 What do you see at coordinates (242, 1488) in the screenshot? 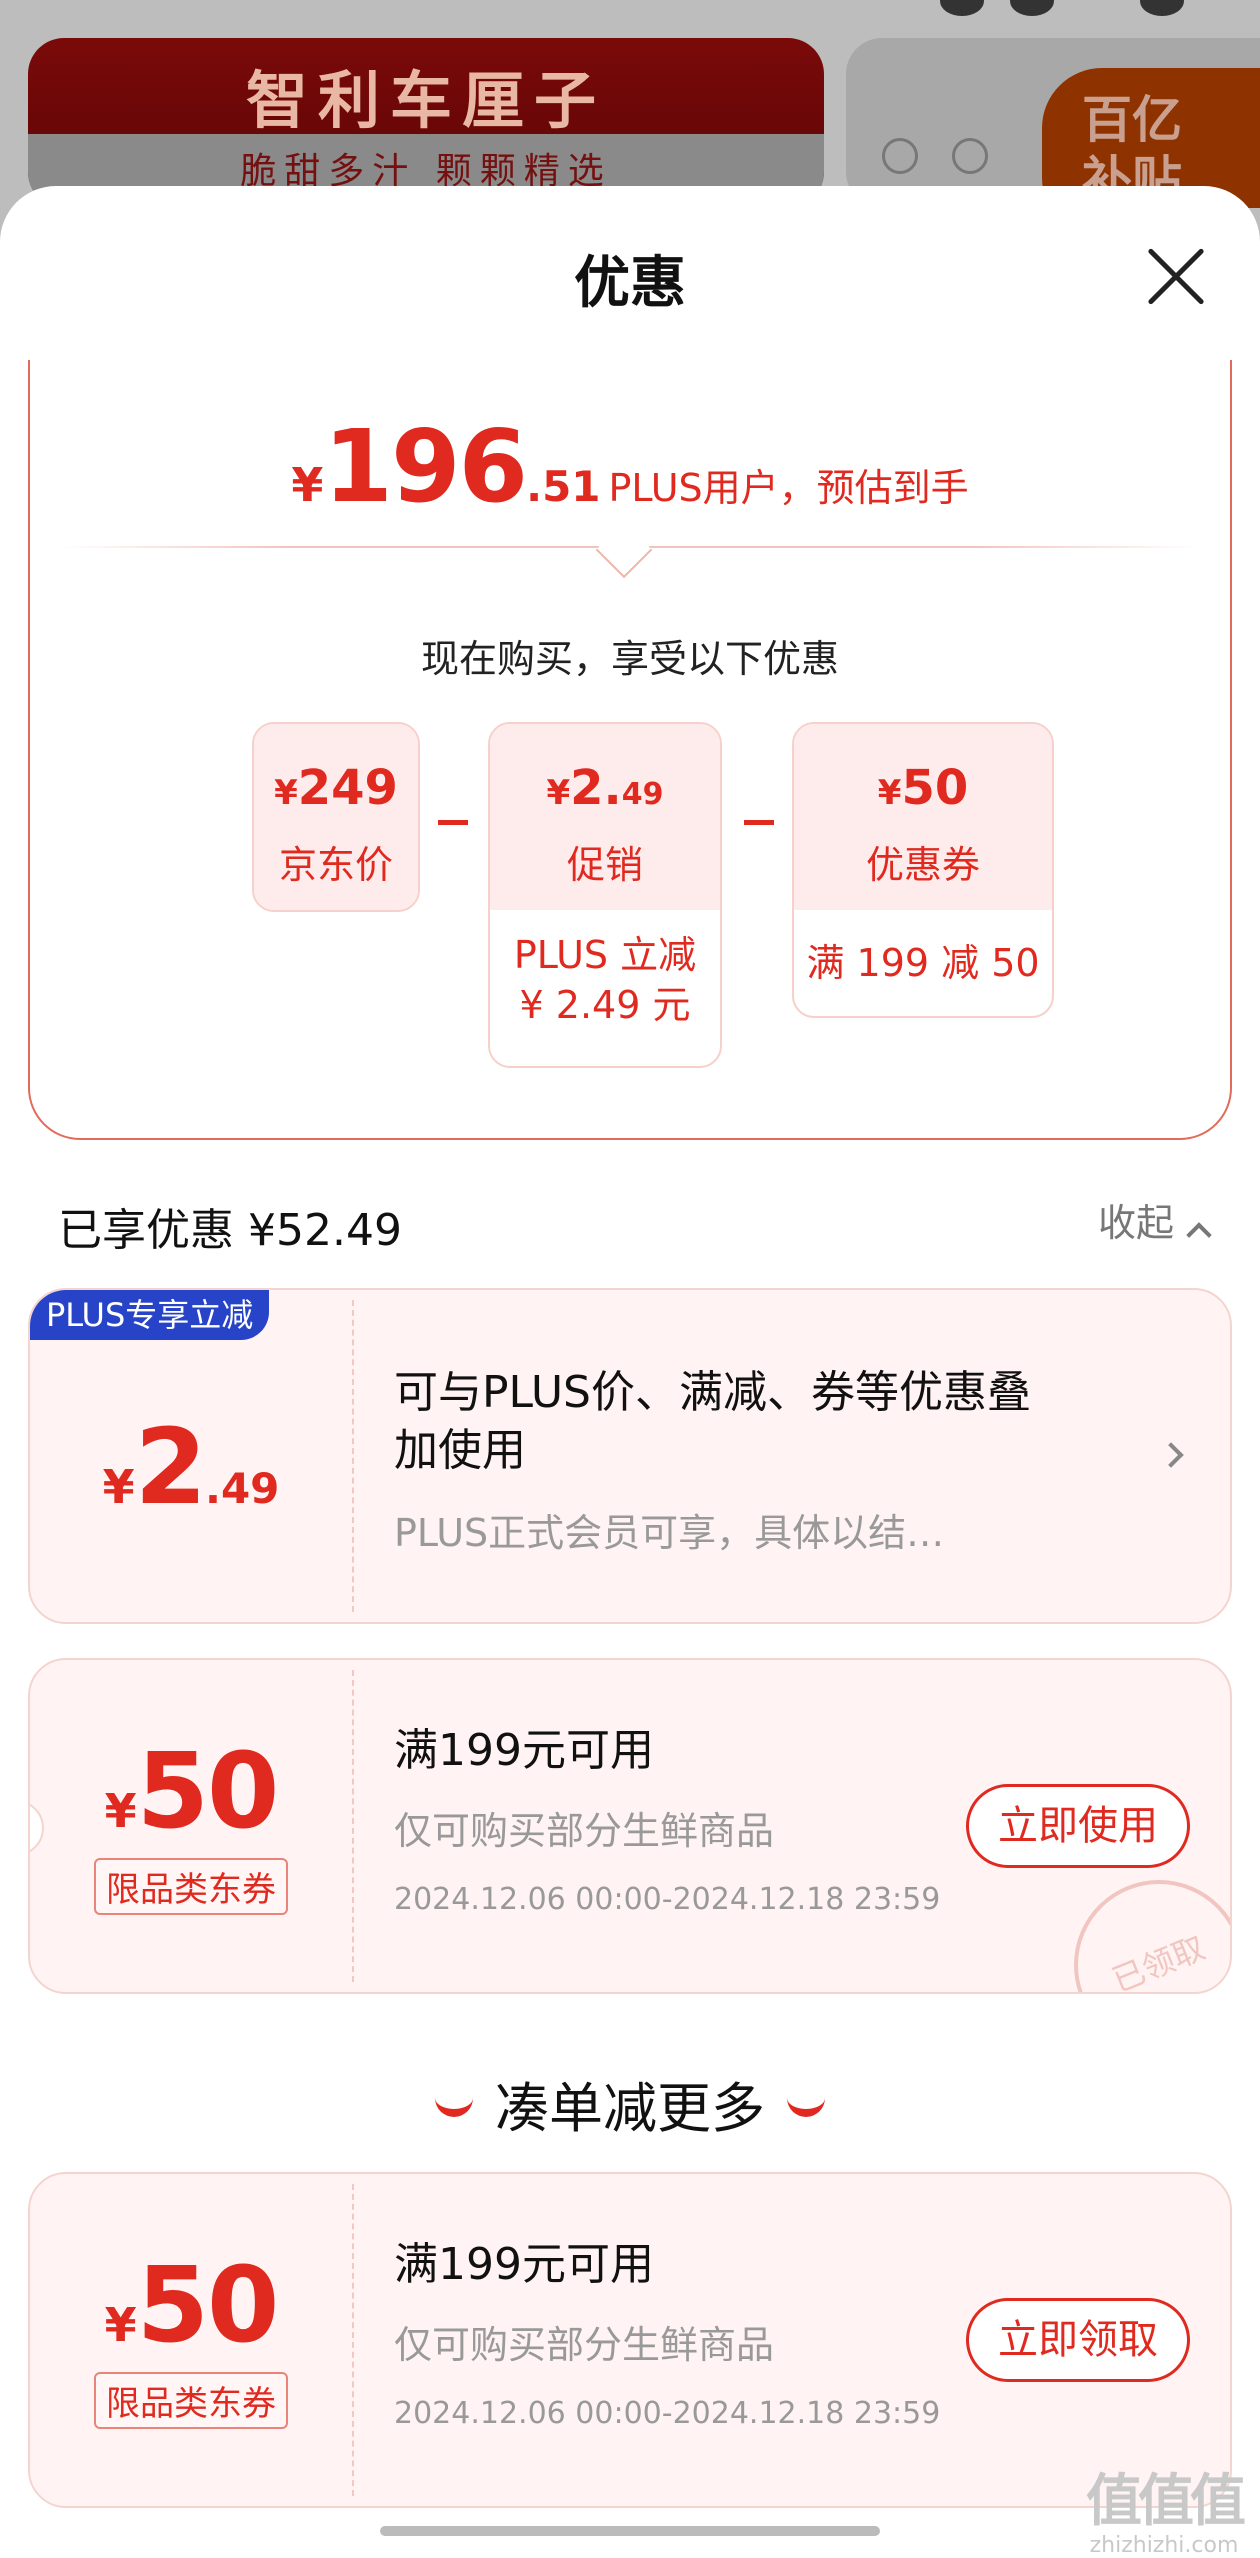
I see `plus-amount-decimal: .49` at bounding box center [242, 1488].